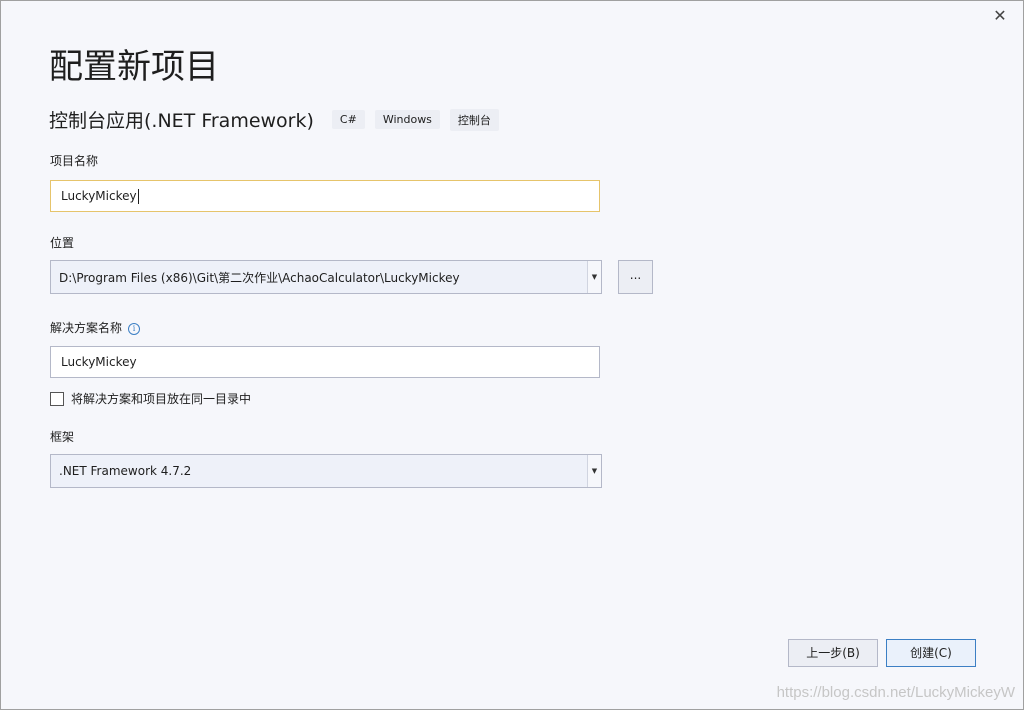  Describe the element at coordinates (895, 692) in the screenshot. I see `watermark: https://blog.csdn.net/LuckyMickeyW` at that location.